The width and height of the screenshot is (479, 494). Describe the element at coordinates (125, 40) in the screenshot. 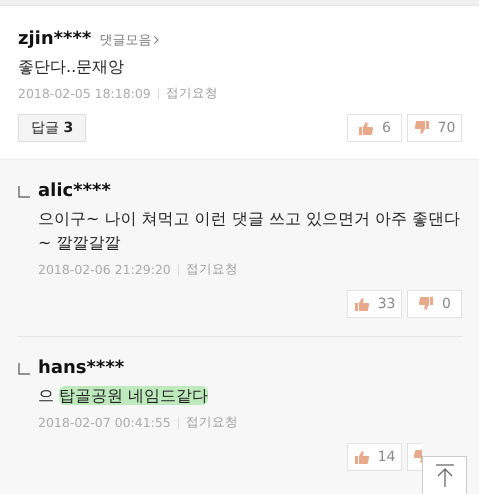

I see `comment-collection-link: 댓글모음` at that location.